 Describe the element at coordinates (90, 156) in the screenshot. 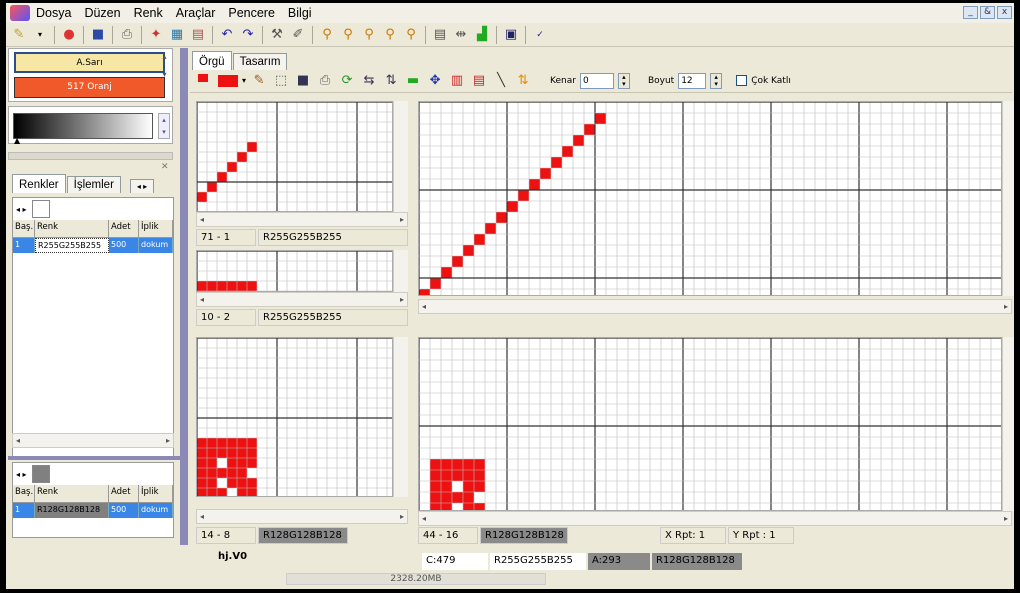

I see `splitter-bar` at that location.